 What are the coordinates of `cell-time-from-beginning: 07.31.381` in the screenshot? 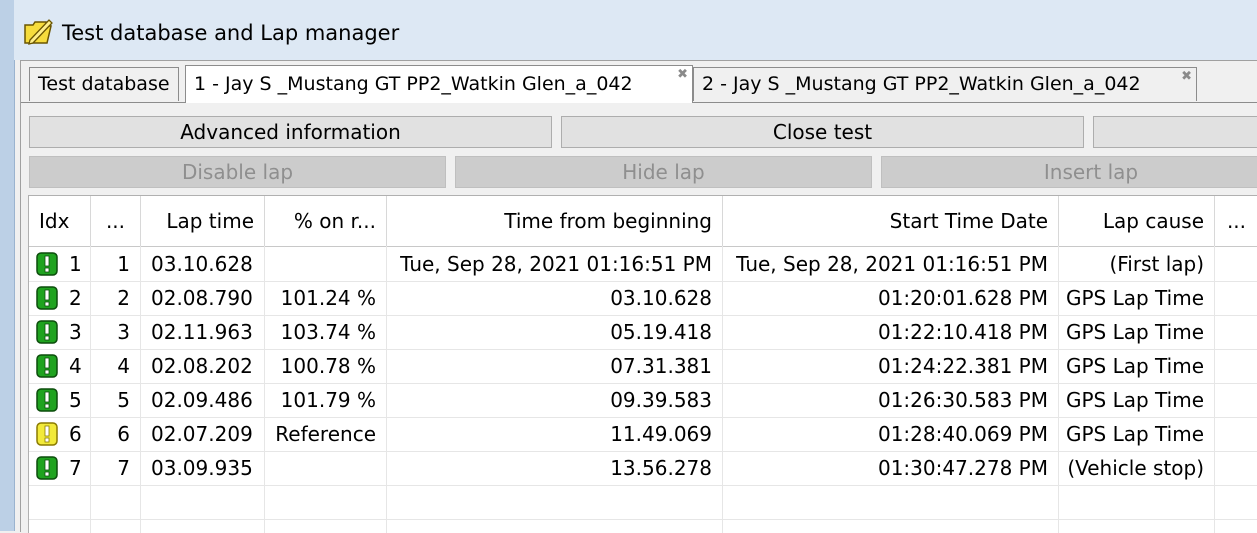 It's located at (555, 366).